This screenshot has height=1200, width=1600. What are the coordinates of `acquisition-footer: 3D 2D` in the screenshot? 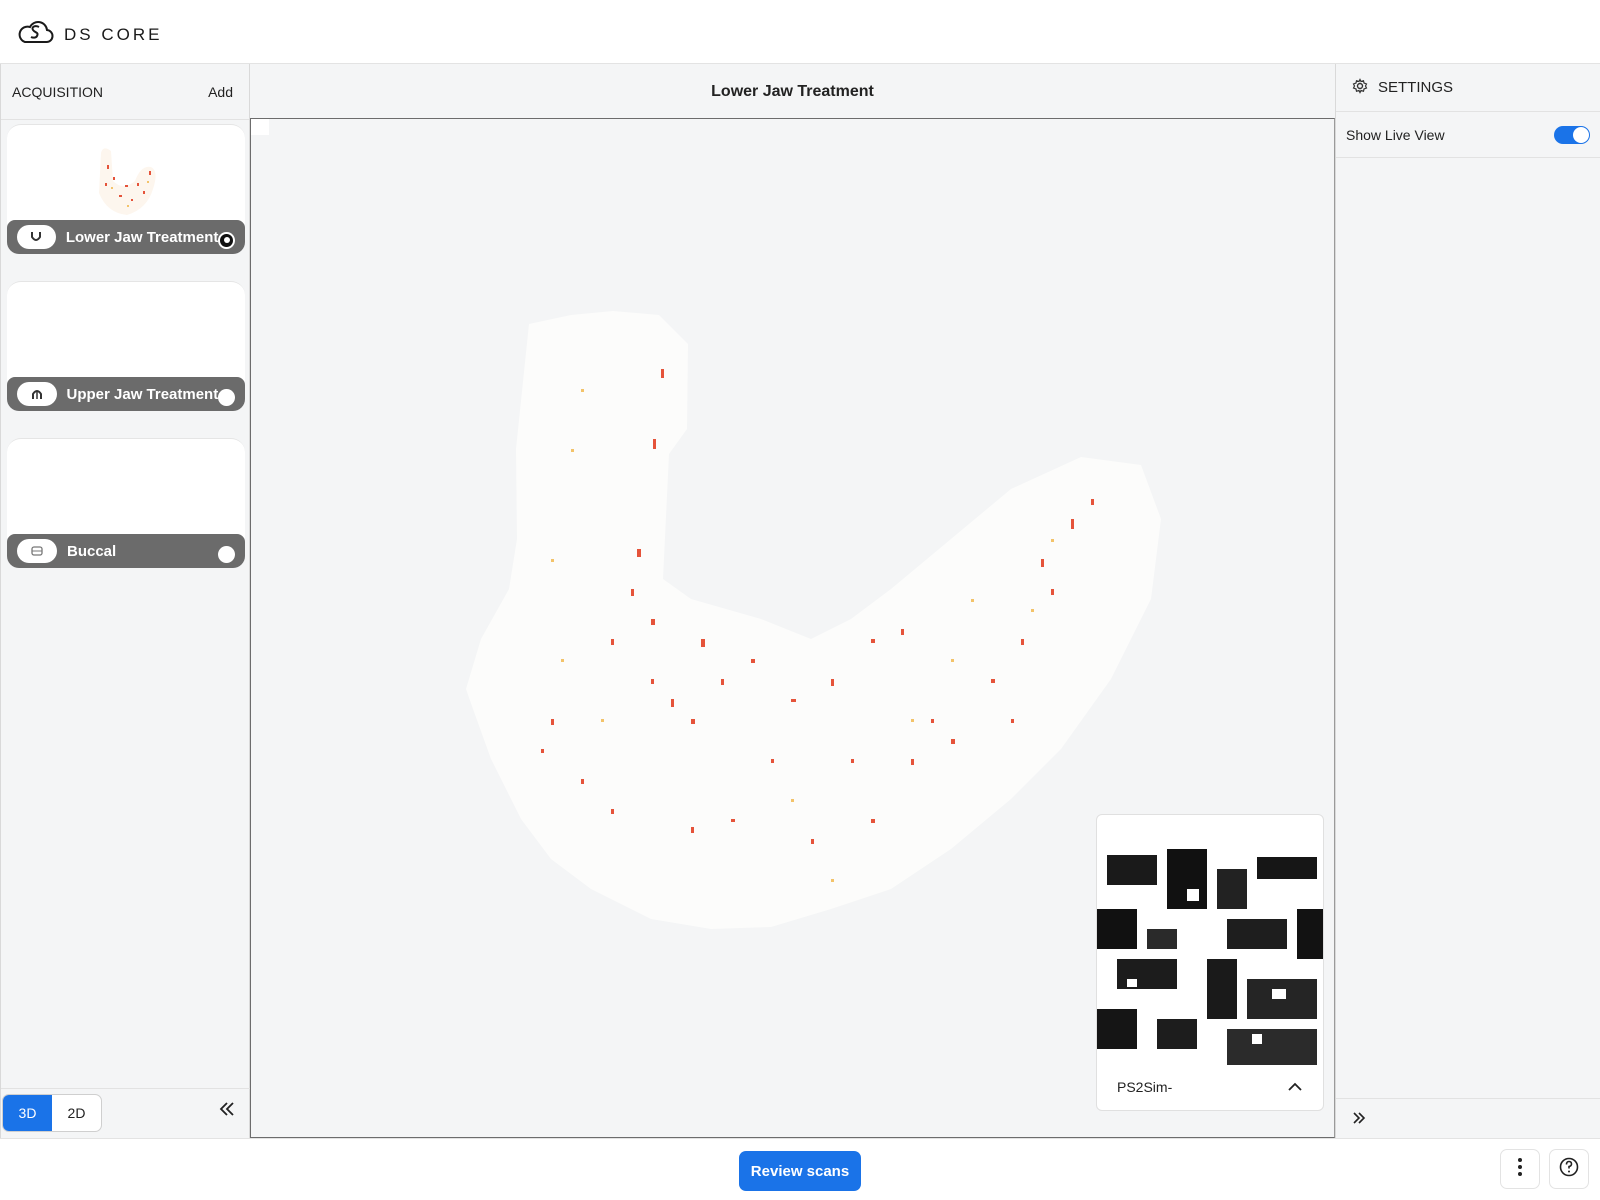 It's located at (125, 1113).